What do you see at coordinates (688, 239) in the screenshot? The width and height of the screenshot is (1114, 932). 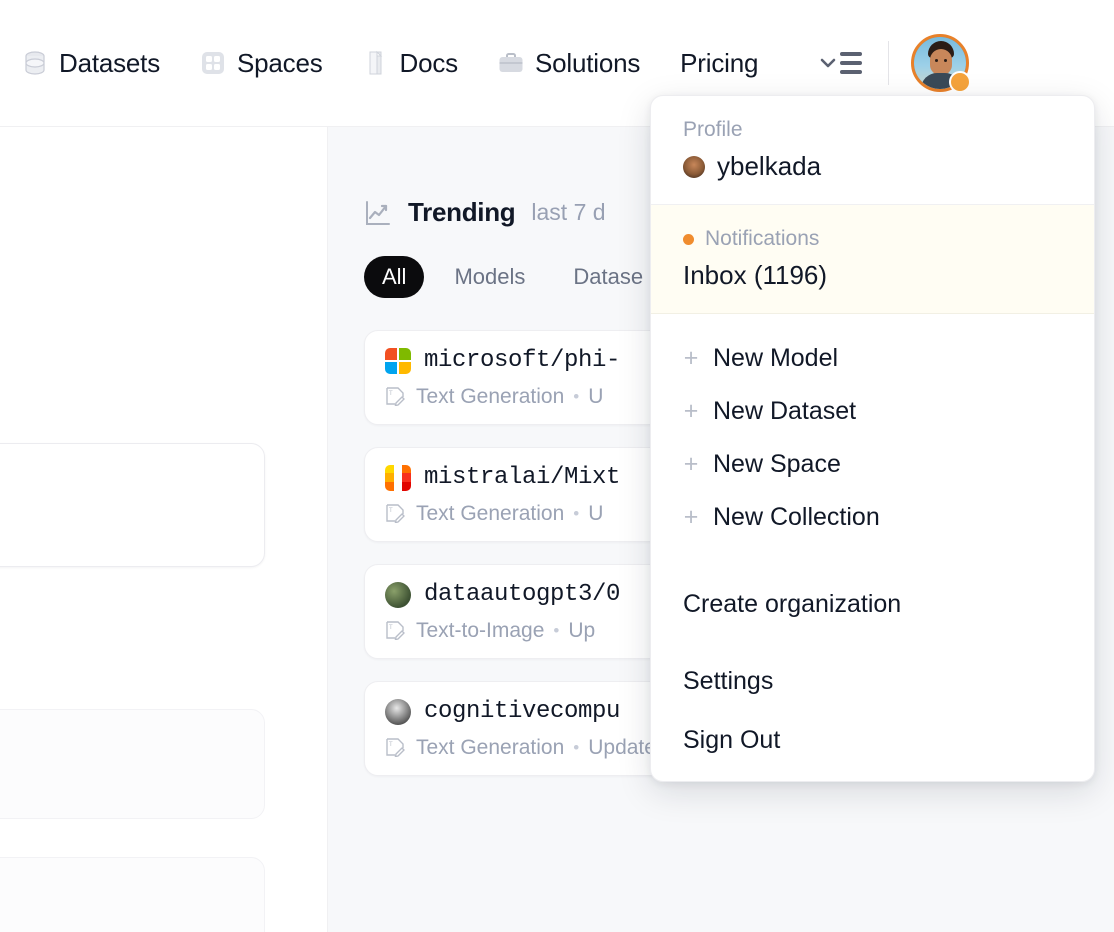 I see `status-badge` at bounding box center [688, 239].